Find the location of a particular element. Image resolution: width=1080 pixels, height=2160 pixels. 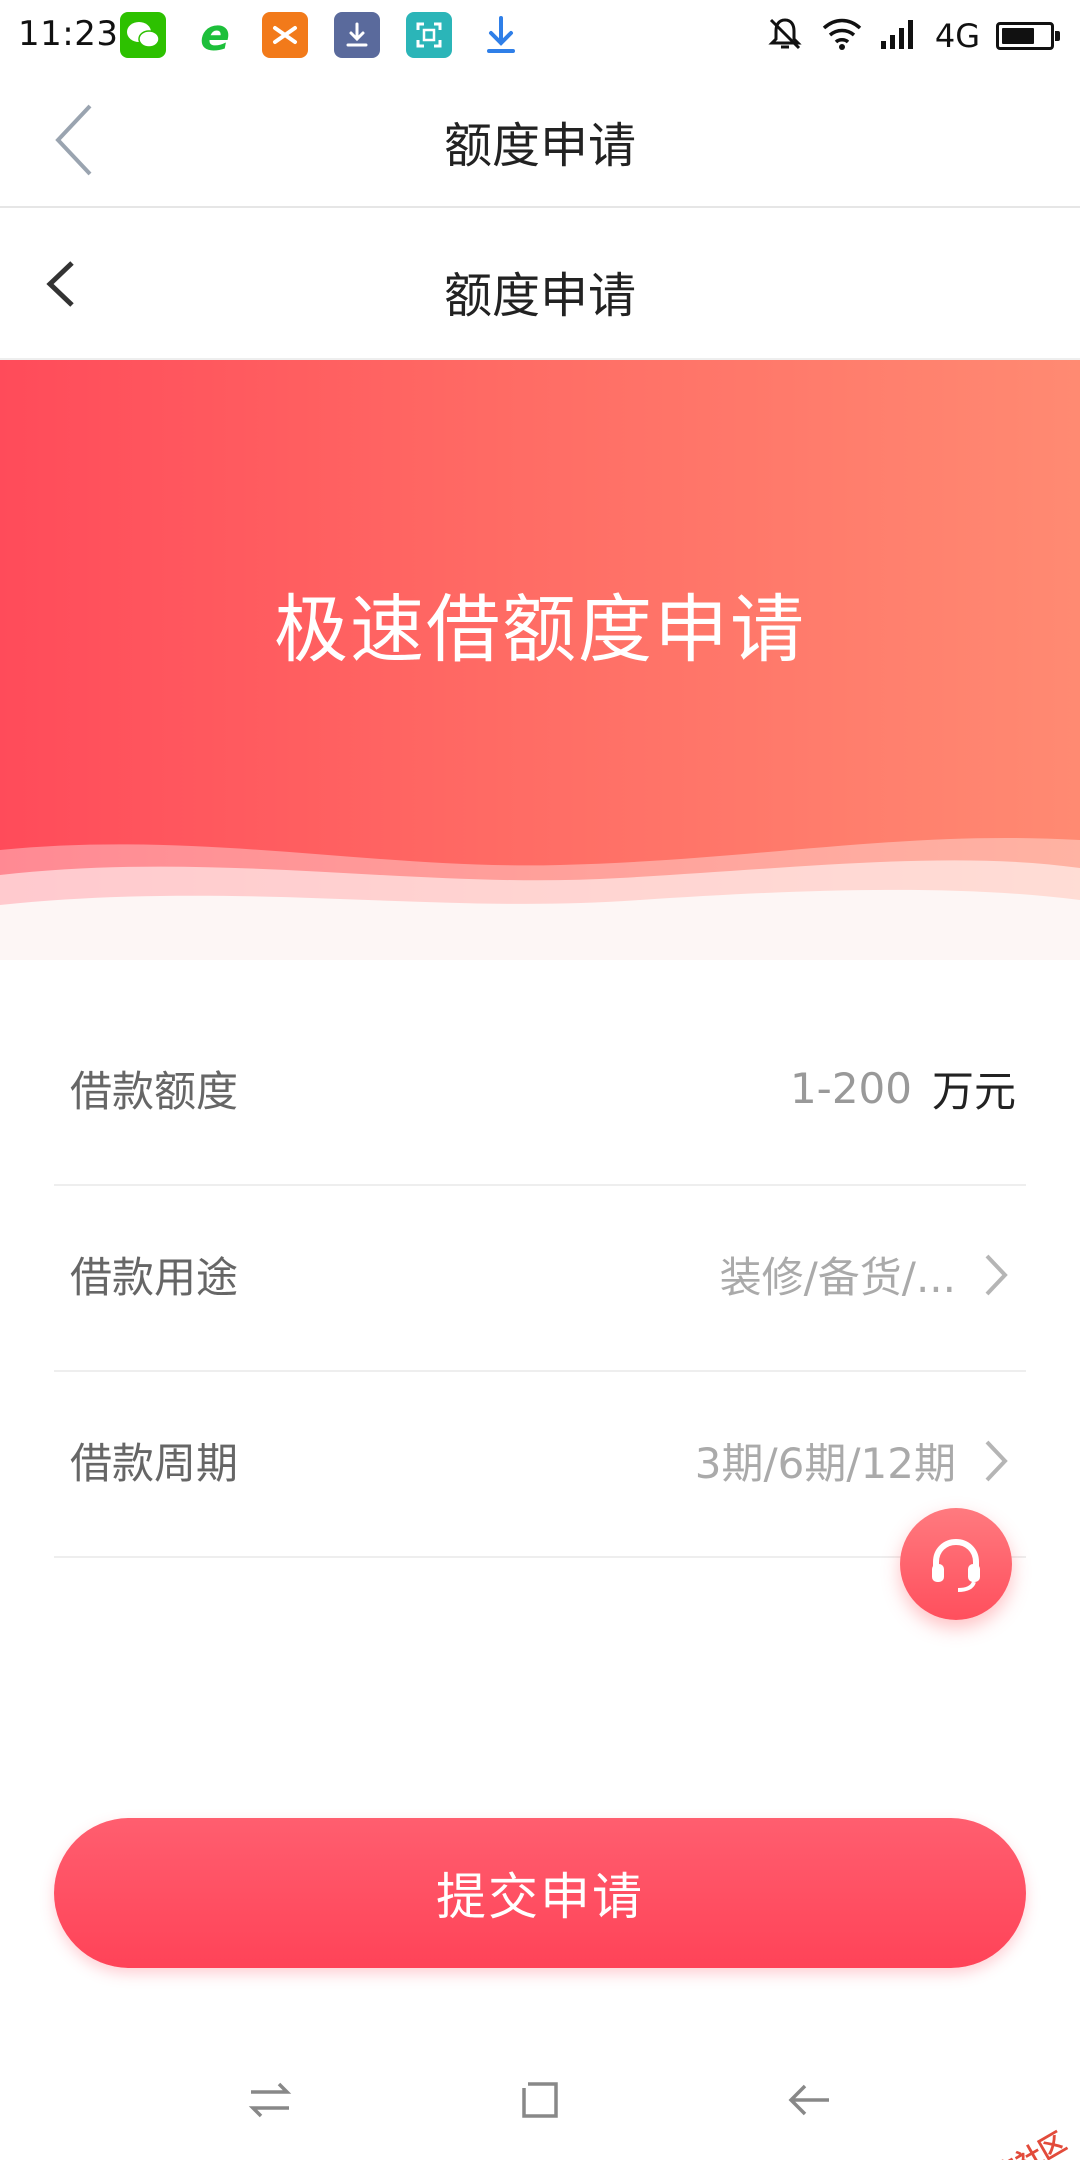

scanner-icon is located at coordinates (429, 35).